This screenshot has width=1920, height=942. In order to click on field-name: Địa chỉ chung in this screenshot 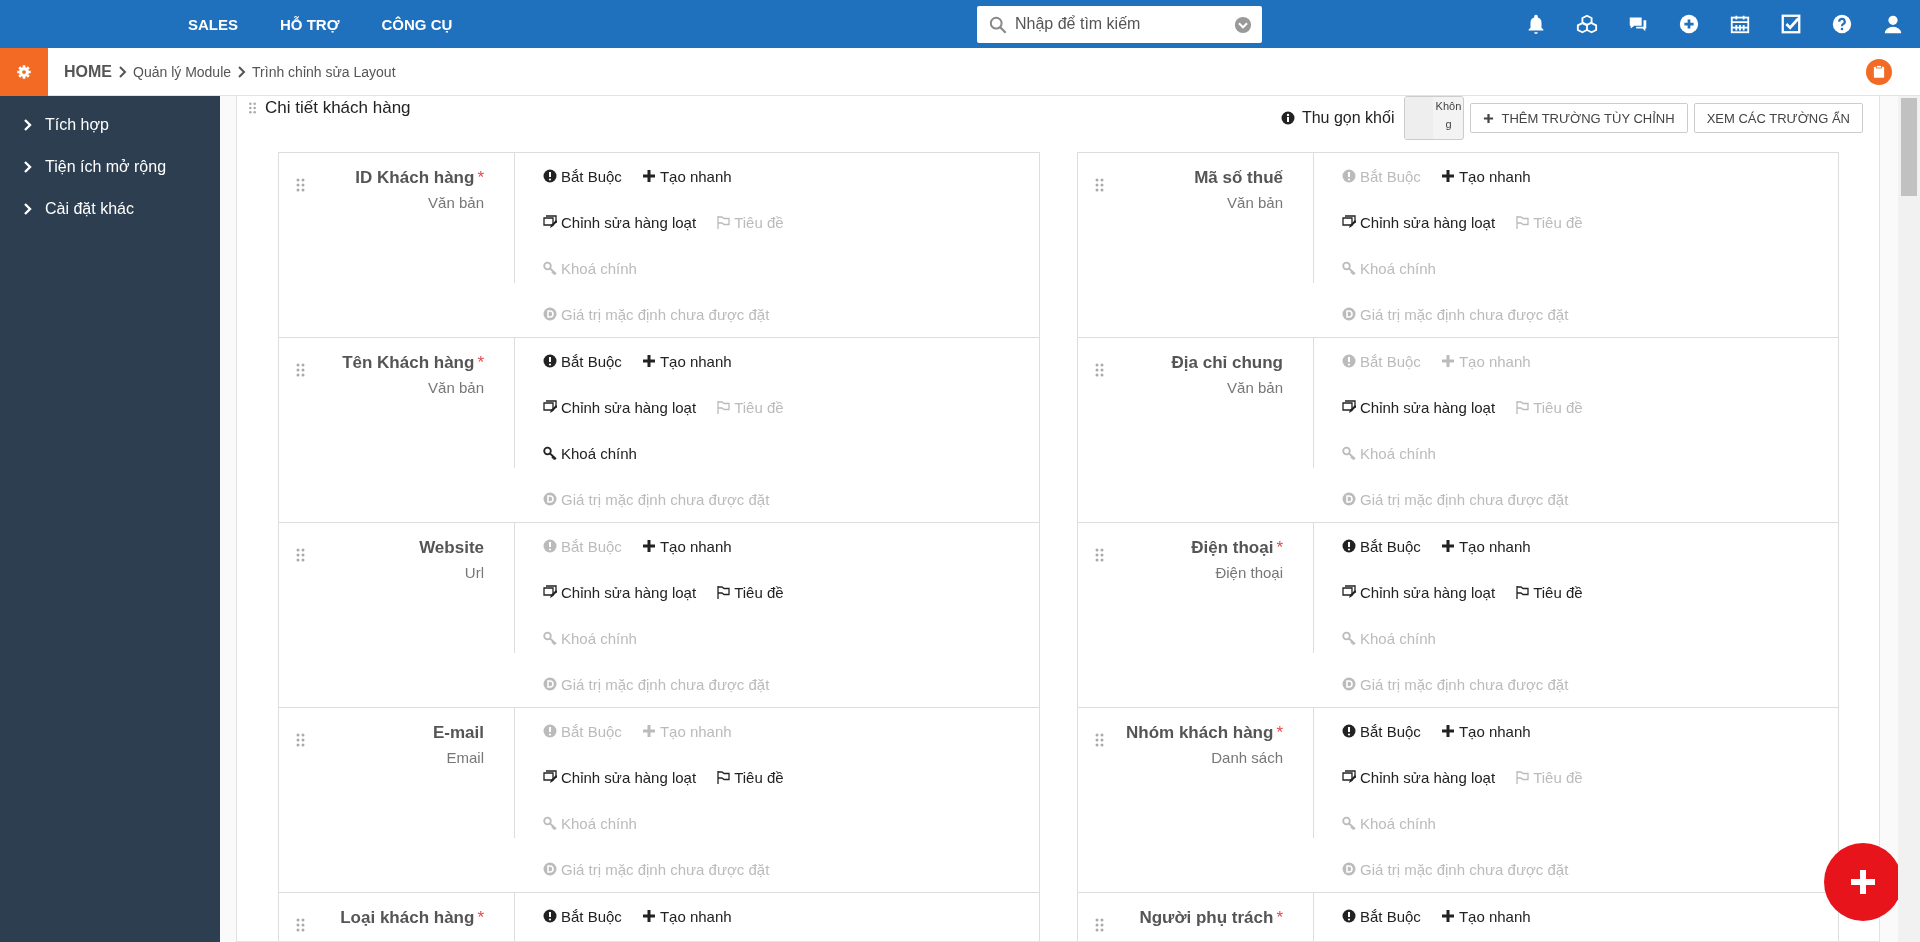, I will do `click(1227, 362)`.